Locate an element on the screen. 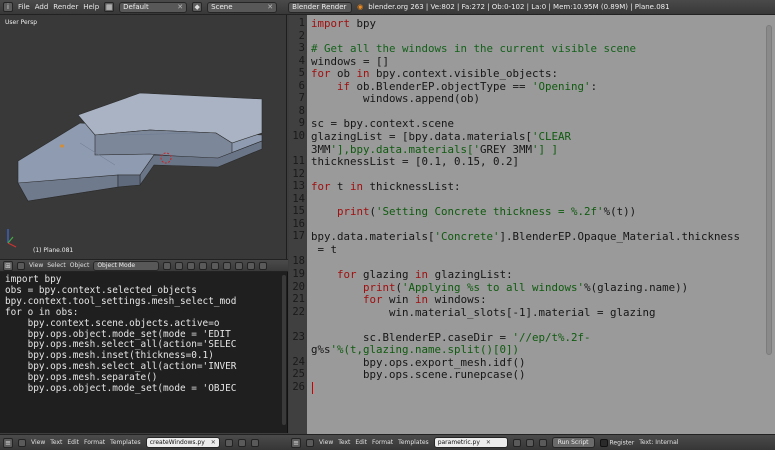 Image resolution: width=775 pixels, height=450 pixels. line-number: 7 is located at coordinates (301, 98).